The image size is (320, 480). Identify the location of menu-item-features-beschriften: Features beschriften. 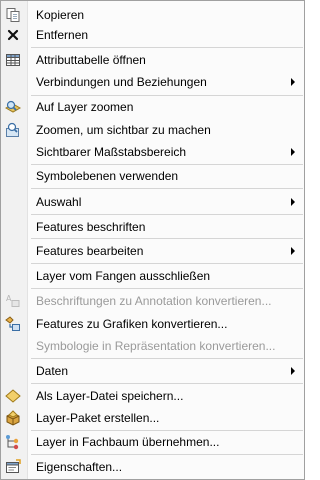
(152, 227).